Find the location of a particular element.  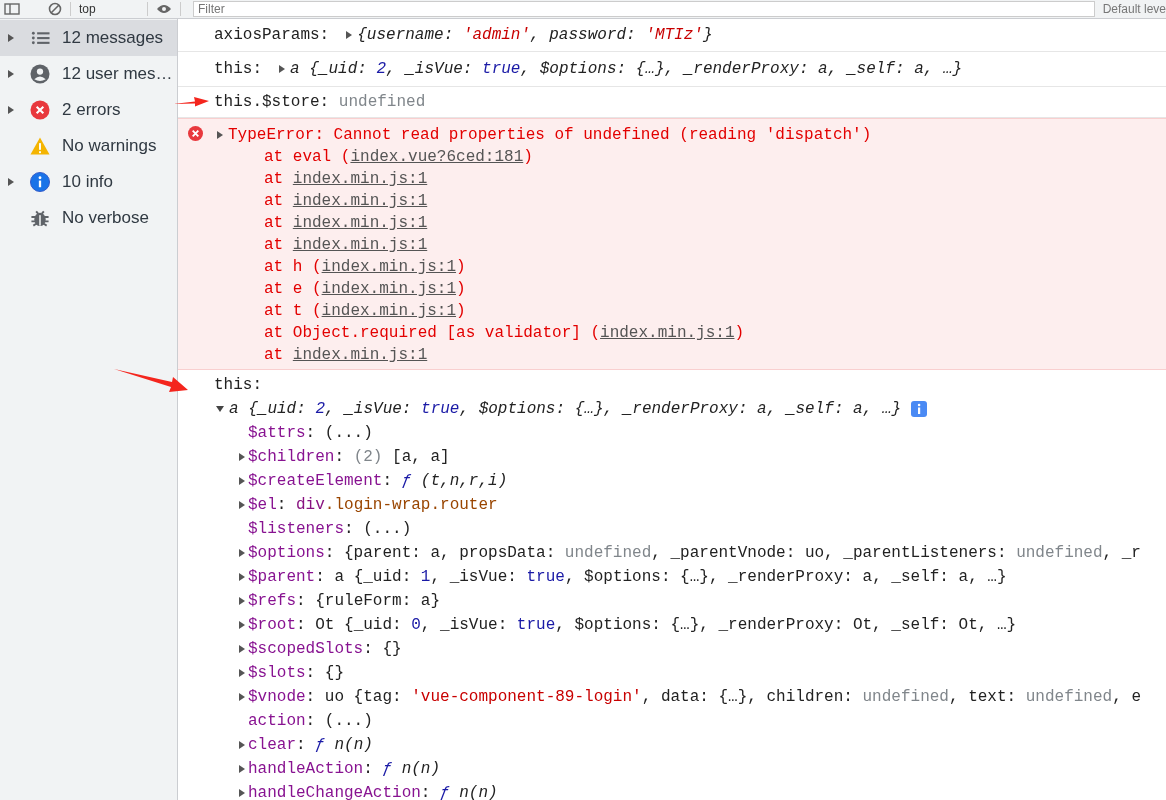

stack-frame: at t (index.min.js:1) is located at coordinates (365, 311).